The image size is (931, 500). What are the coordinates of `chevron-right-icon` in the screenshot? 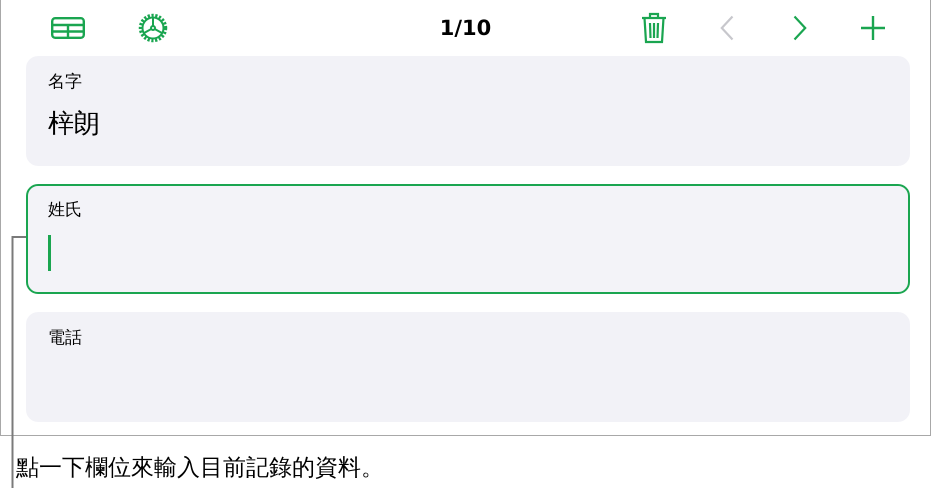 It's located at (800, 28).